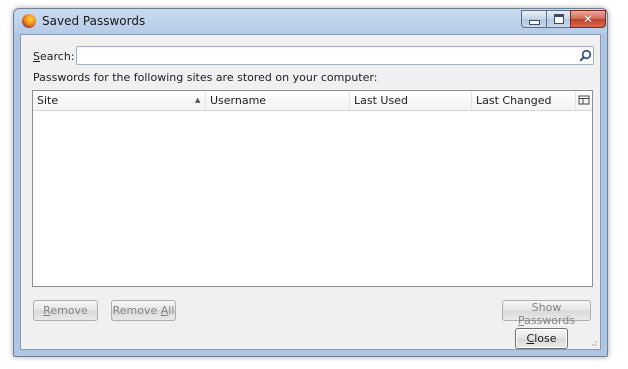 This screenshot has height=369, width=628. Describe the element at coordinates (546, 313) in the screenshot. I see `show-passwords-button: Show Passwords` at that location.